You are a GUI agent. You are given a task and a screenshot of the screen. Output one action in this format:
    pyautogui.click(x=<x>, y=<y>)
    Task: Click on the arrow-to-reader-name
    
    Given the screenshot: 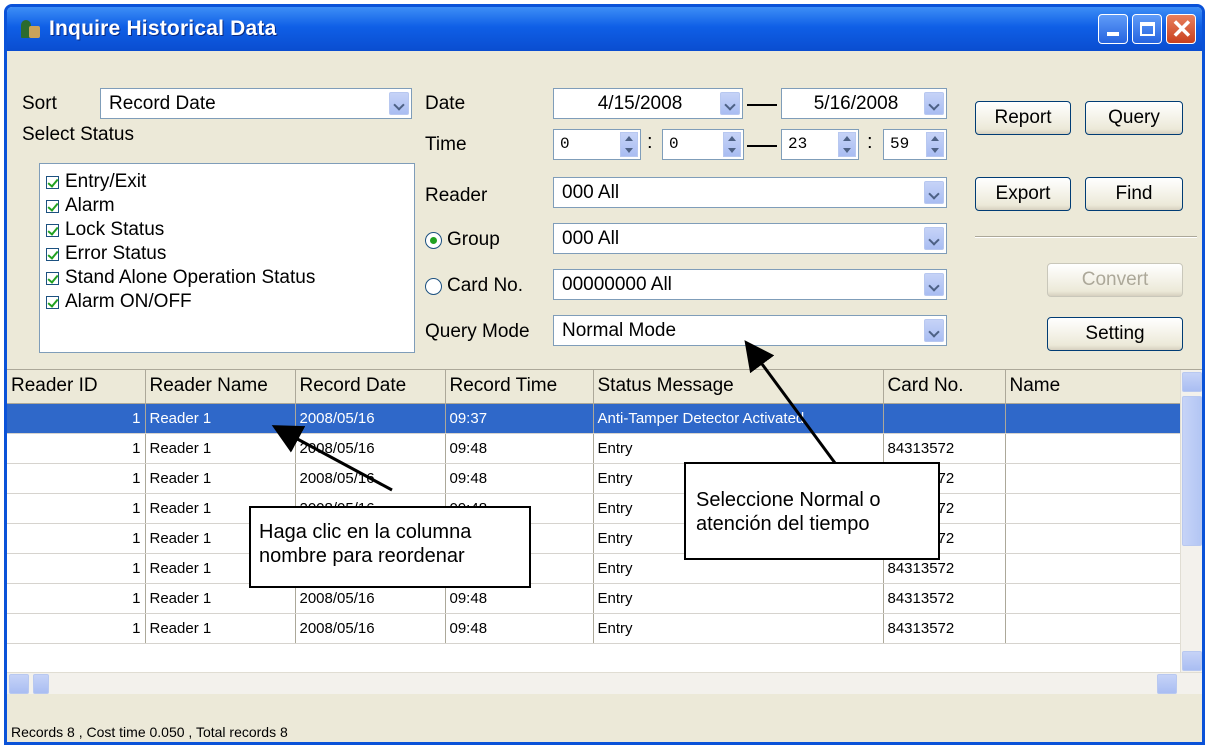 What is the action you would take?
    pyautogui.click(x=332, y=458)
    